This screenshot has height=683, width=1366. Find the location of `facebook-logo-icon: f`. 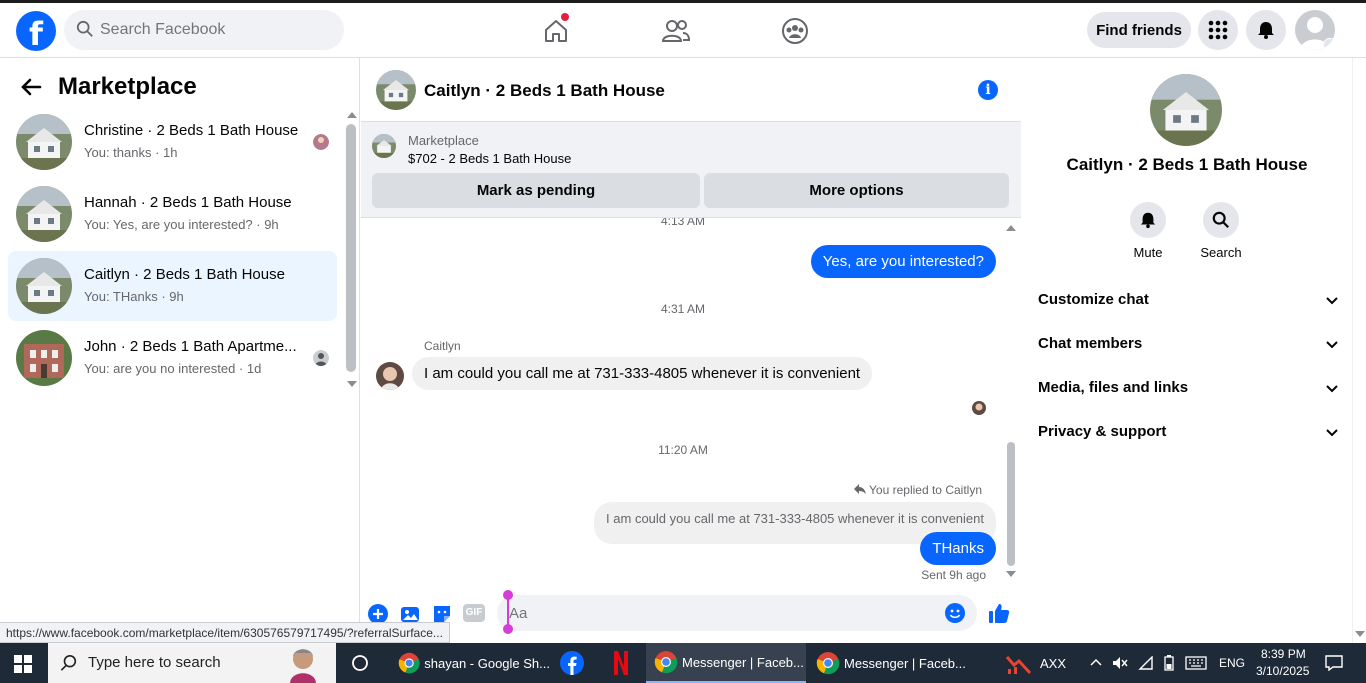

facebook-logo-icon: f is located at coordinates (36, 31).